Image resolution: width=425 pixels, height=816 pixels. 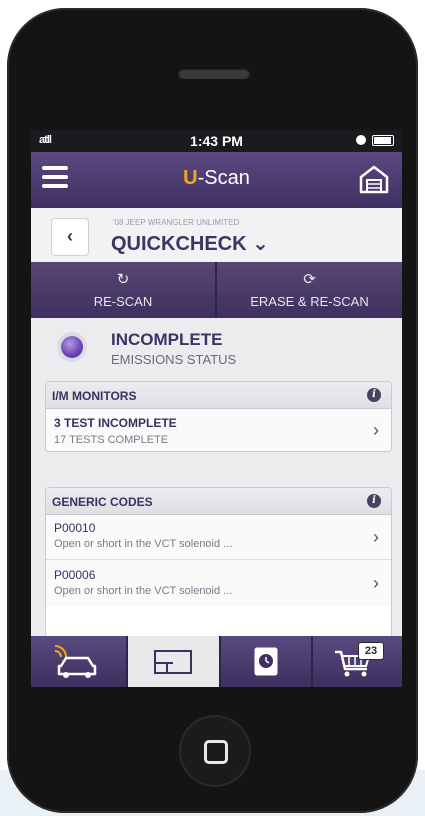 I want to click on scan-action-bar: ↻ RE-SCAN ⟳ ERASE & RE-SCAN, so click(x=216, y=290).